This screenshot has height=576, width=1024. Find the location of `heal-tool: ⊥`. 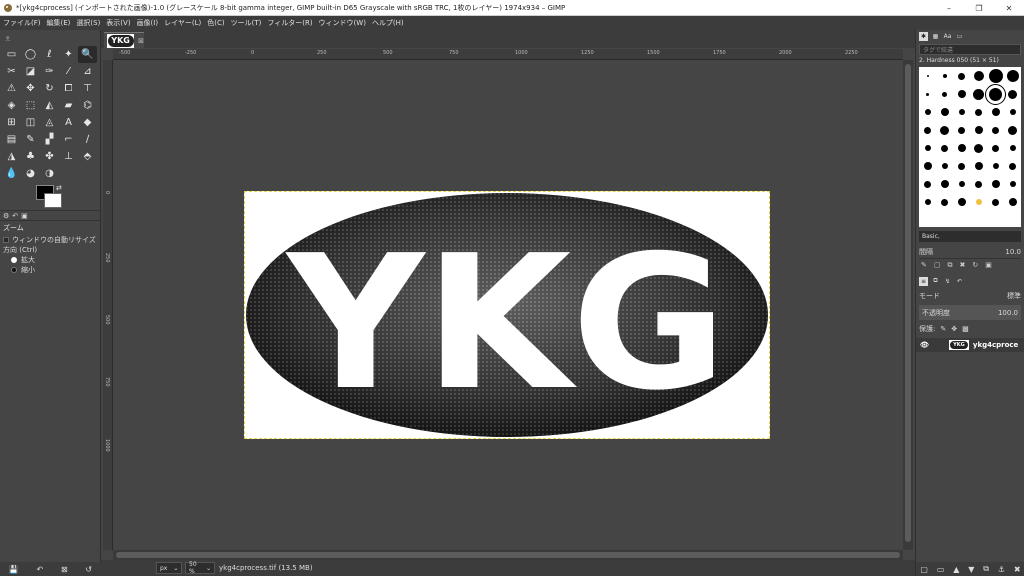

heal-tool: ⊥ is located at coordinates (68, 156).